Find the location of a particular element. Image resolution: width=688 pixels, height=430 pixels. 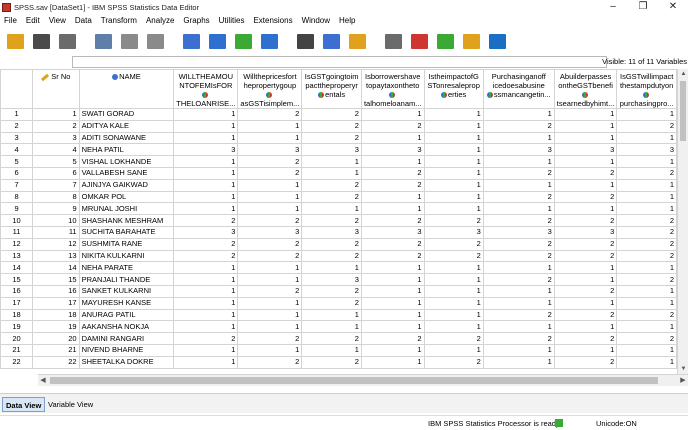

row-number: 8 is located at coordinates (17, 197).